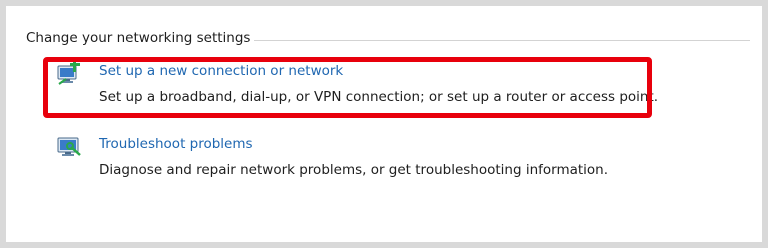 Image resolution: width=768 pixels, height=248 pixels. I want to click on section-title: Change your networking settings, so click(138, 38).